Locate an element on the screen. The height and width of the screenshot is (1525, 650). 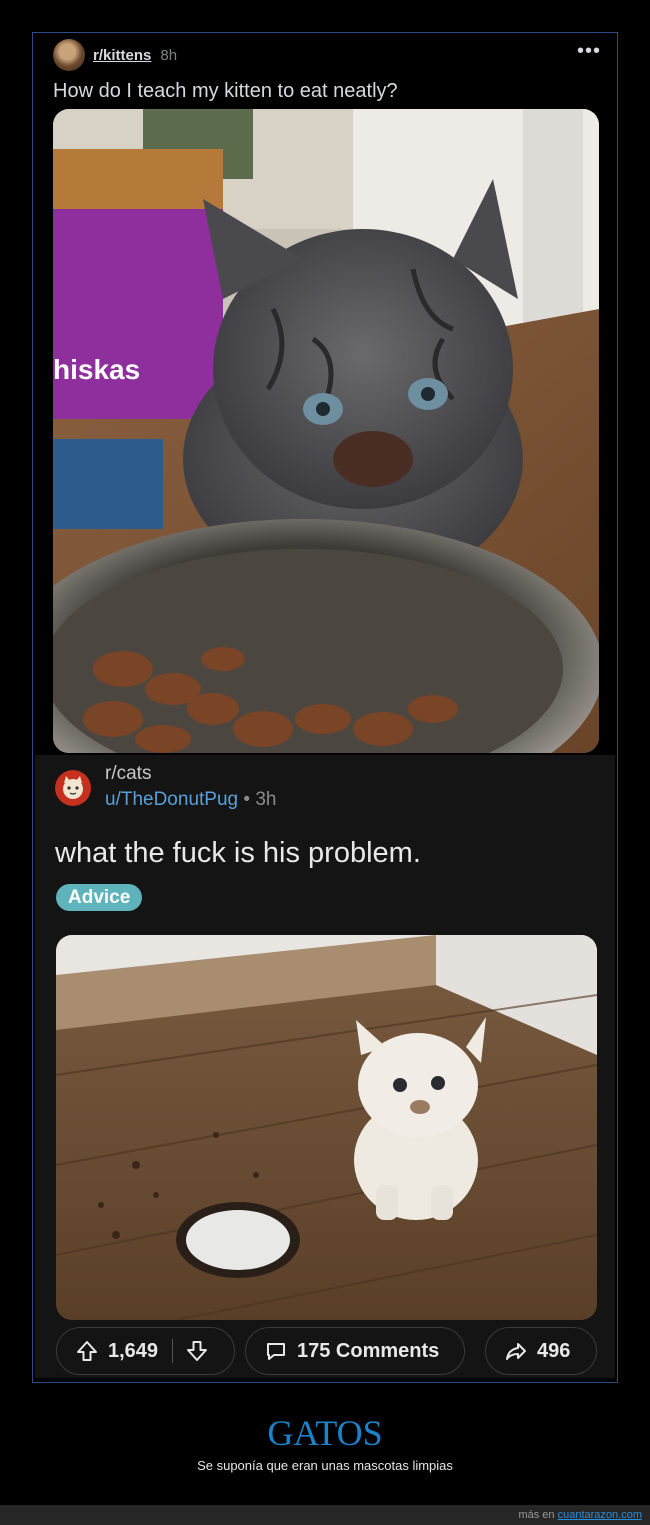
subreddit-avatar-cats is located at coordinates (73, 788).